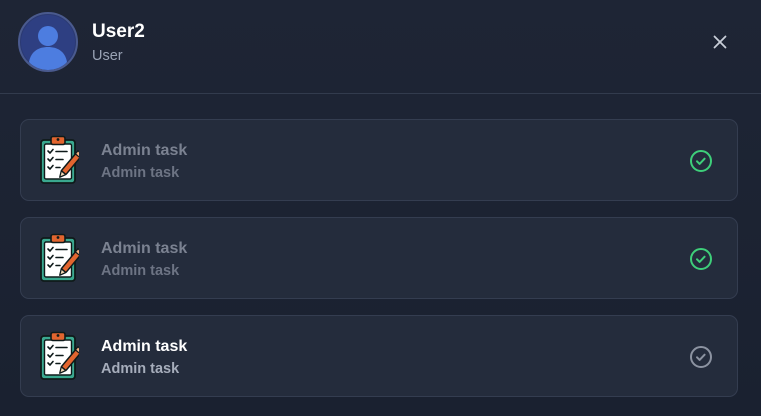 The width and height of the screenshot is (761, 416). I want to click on close-button, so click(720, 42).